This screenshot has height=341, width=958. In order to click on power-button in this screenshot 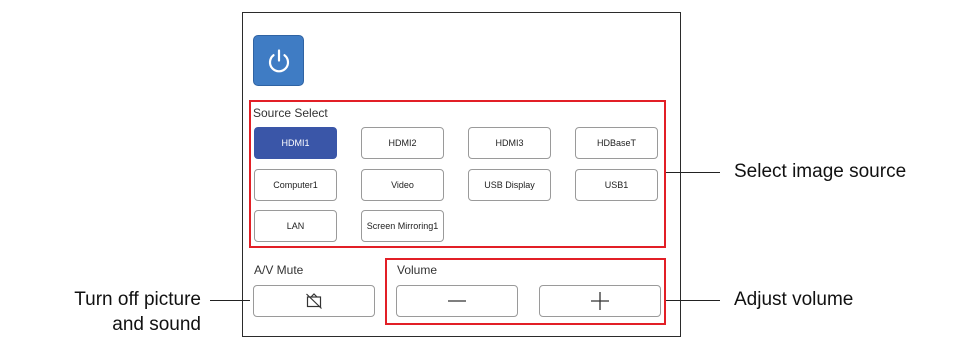, I will do `click(278, 60)`.